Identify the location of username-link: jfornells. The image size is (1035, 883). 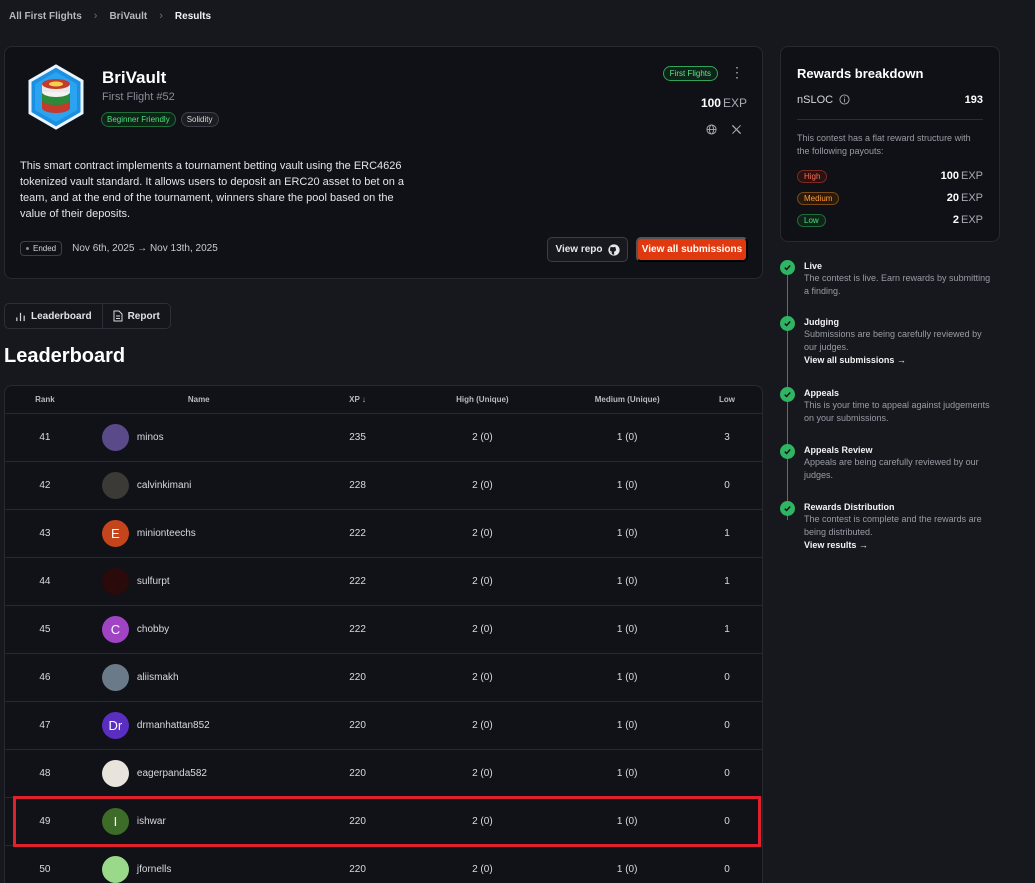
(154, 869).